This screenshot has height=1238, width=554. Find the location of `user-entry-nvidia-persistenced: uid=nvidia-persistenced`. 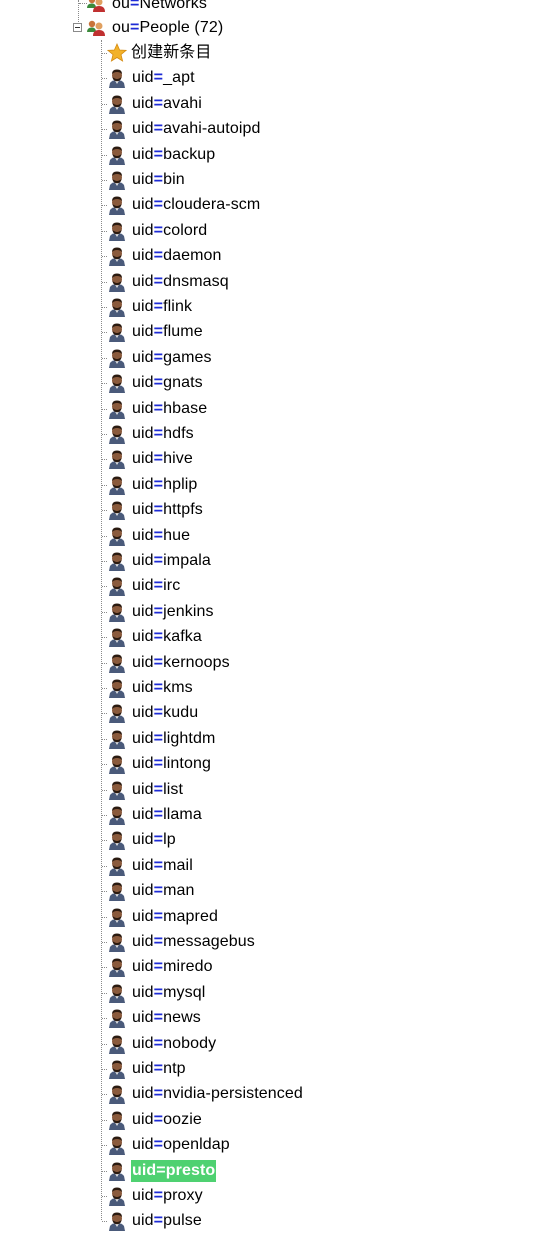

user-entry-nvidia-persistenced: uid=nvidia-persistenced is located at coordinates (205, 1094).